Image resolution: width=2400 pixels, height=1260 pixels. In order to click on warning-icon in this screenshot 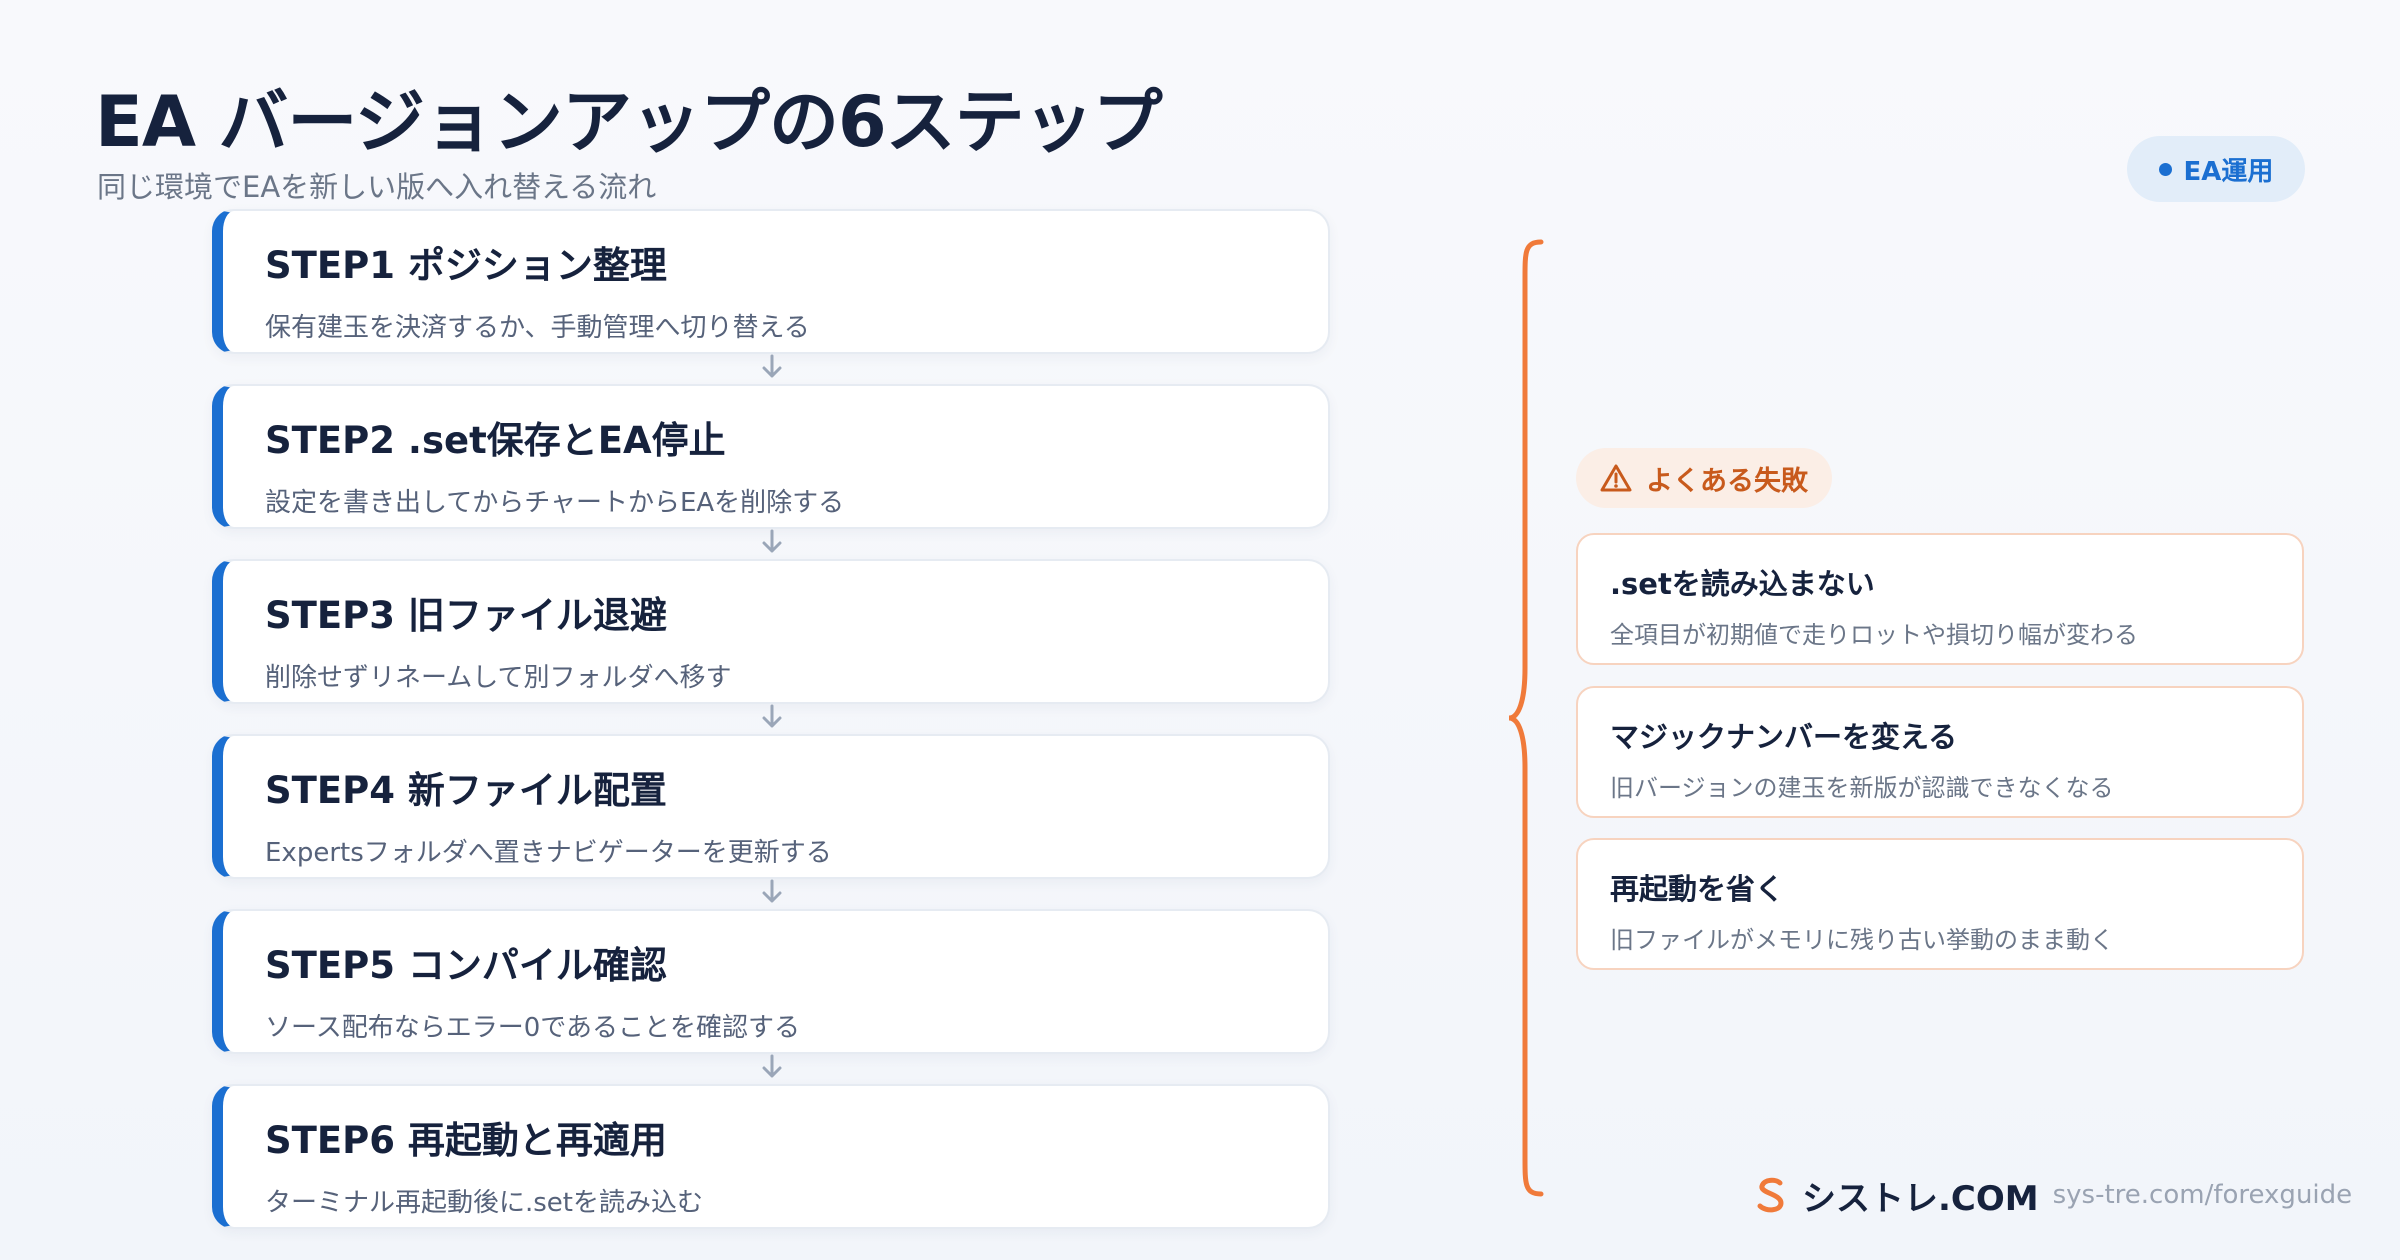, I will do `click(1616, 478)`.